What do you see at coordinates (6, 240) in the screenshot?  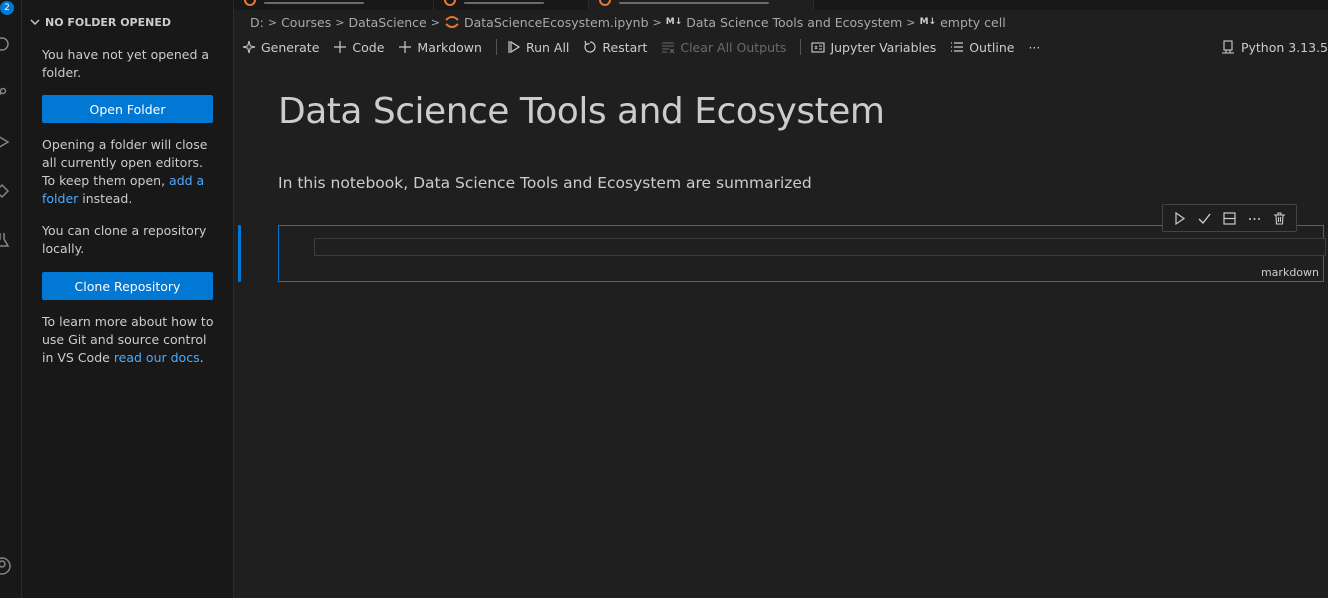 I see `testing-icon` at bounding box center [6, 240].